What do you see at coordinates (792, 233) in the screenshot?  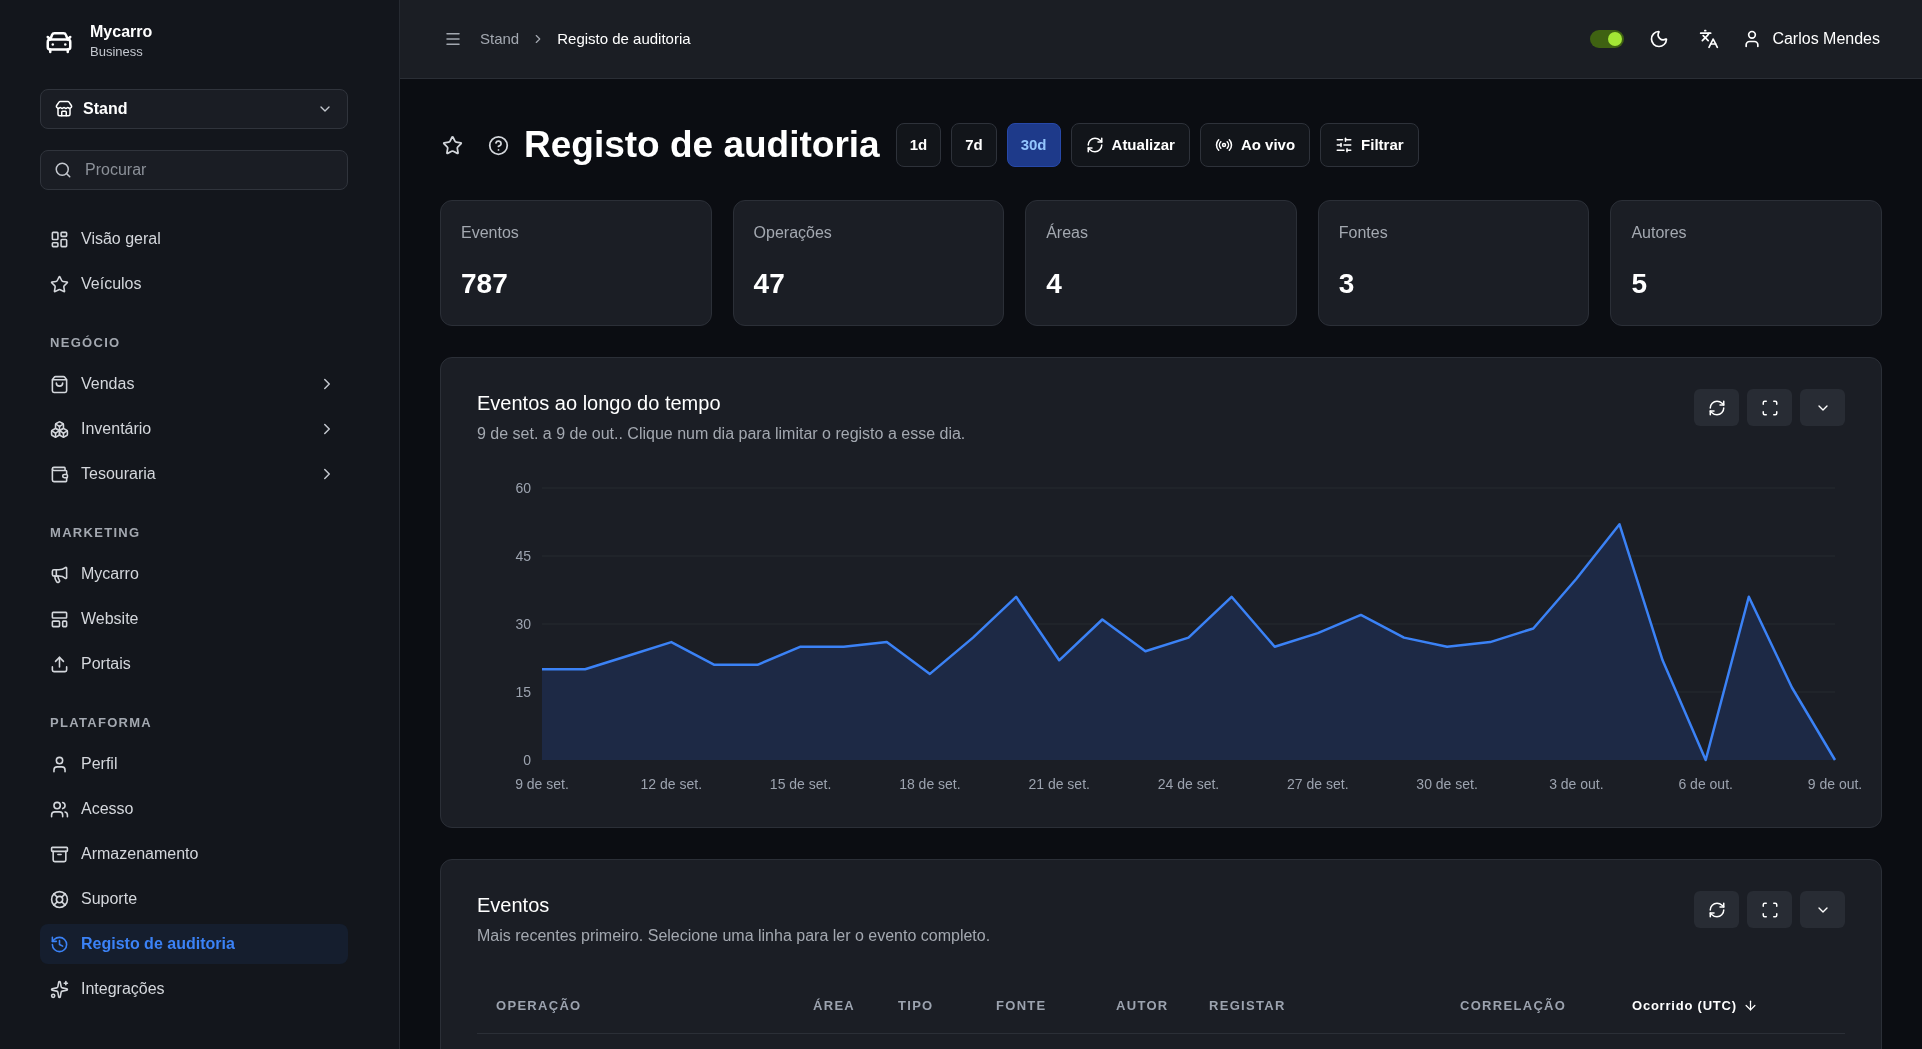 I see `stat-label: Operações` at bounding box center [792, 233].